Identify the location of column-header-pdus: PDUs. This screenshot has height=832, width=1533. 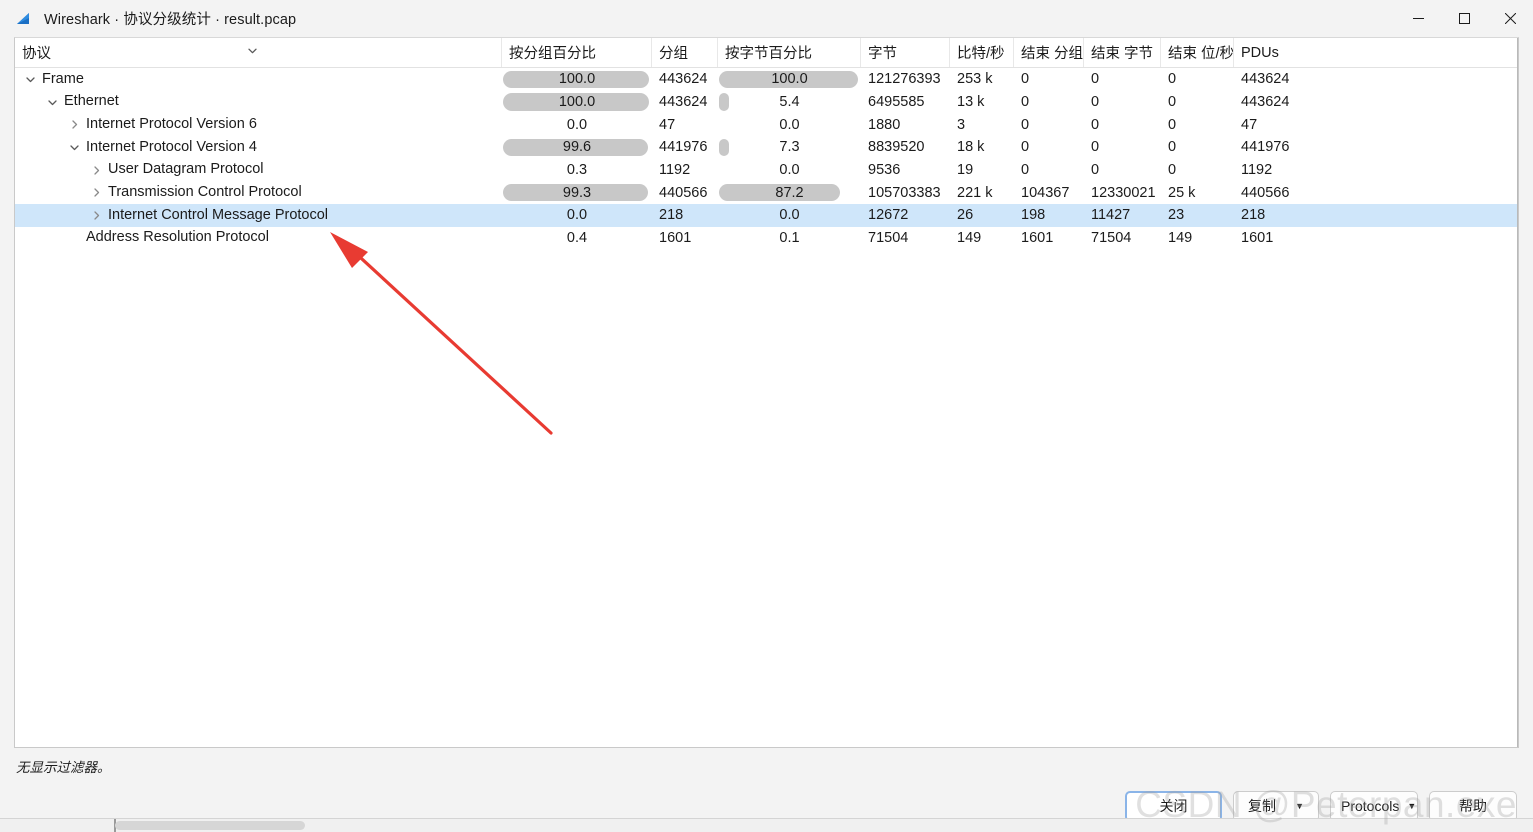
(1334, 52).